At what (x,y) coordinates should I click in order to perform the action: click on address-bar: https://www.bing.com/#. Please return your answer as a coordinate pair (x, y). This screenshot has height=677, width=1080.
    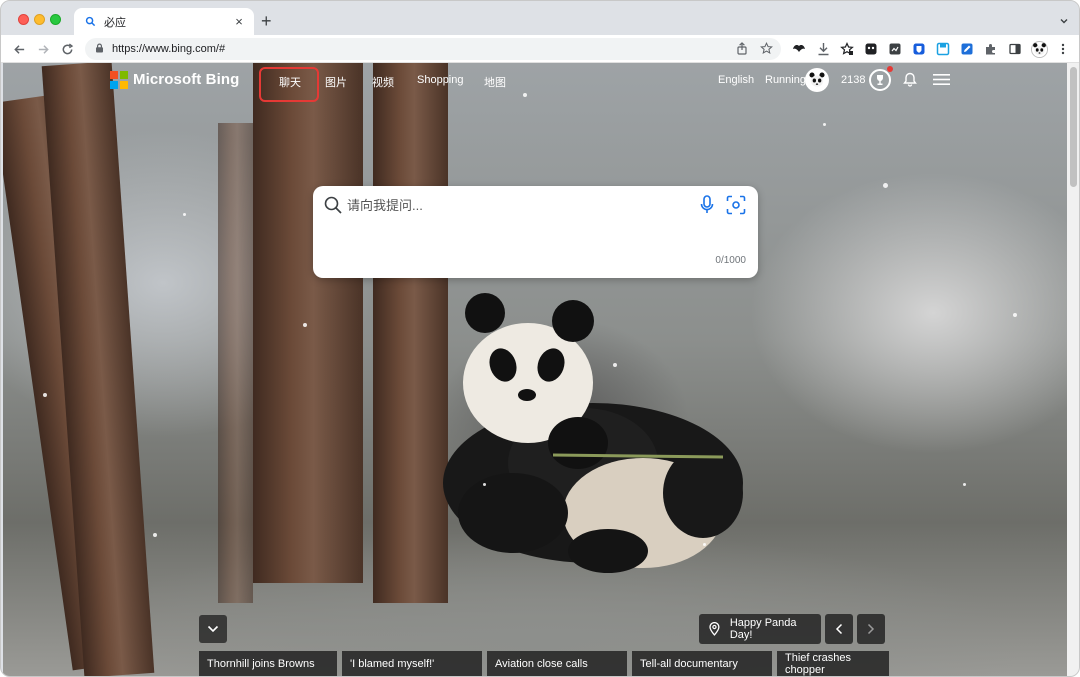
    Looking at the image, I should click on (433, 49).